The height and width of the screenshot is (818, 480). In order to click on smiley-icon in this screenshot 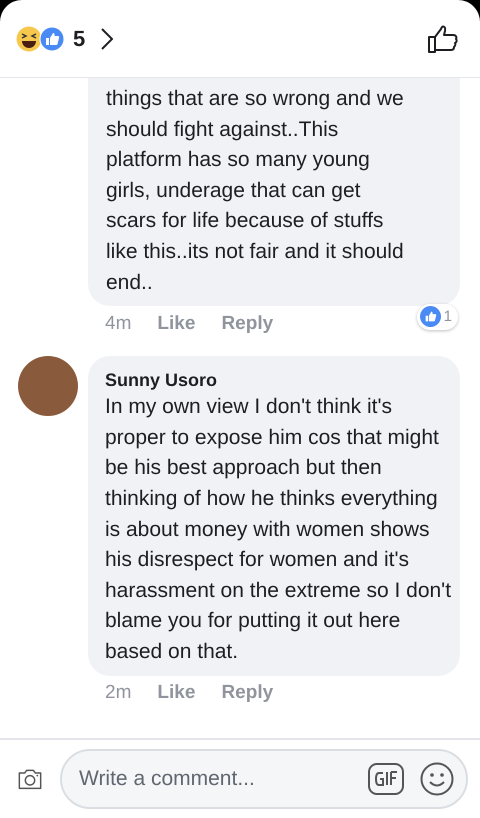, I will do `click(437, 779)`.